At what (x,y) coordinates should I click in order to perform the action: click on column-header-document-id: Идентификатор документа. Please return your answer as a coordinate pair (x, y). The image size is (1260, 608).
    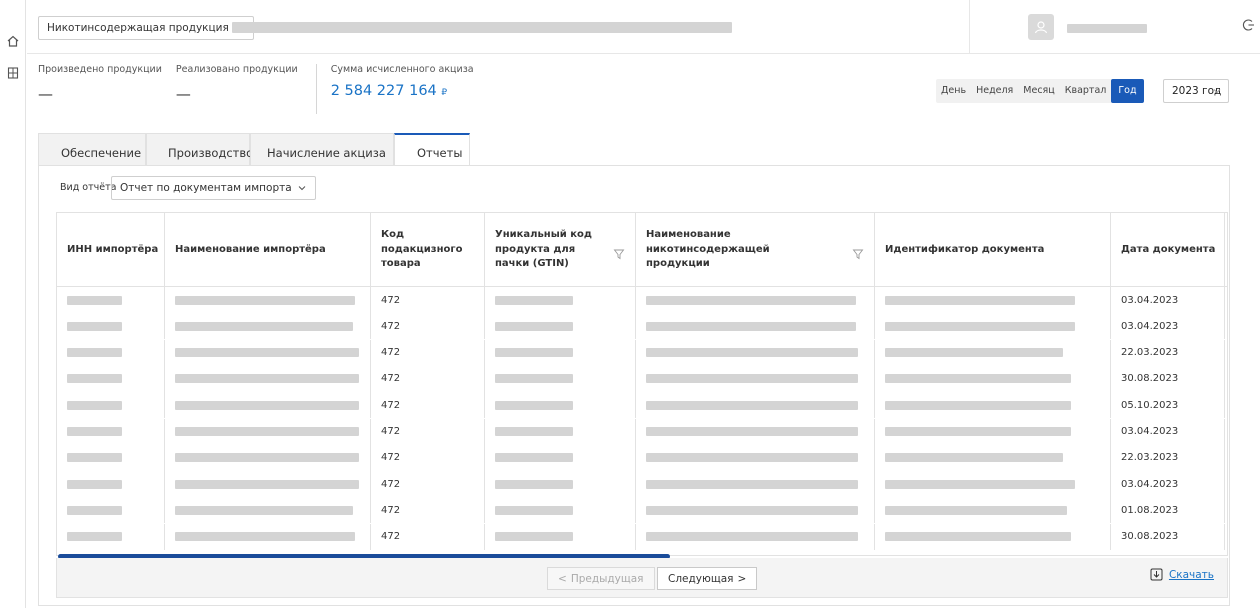
    Looking at the image, I should click on (993, 250).